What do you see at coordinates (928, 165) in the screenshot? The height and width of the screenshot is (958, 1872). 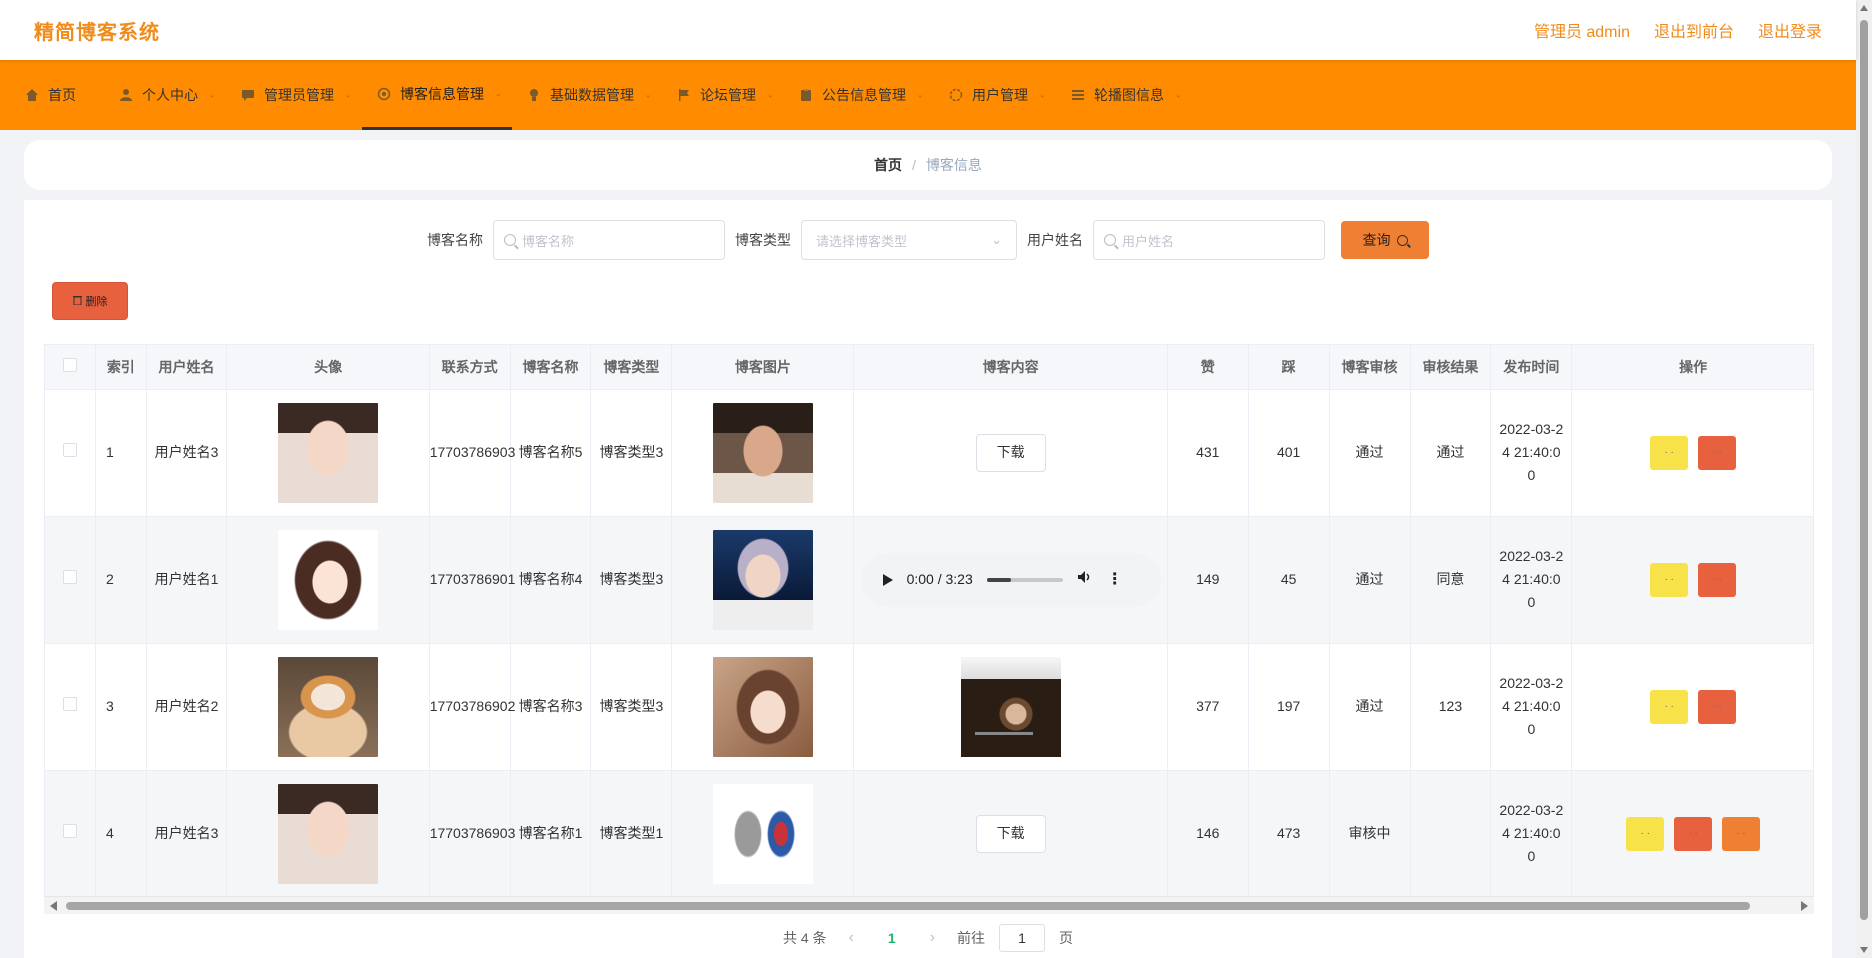 I see `breadcrumb: 首页 / 博客信息` at bounding box center [928, 165].